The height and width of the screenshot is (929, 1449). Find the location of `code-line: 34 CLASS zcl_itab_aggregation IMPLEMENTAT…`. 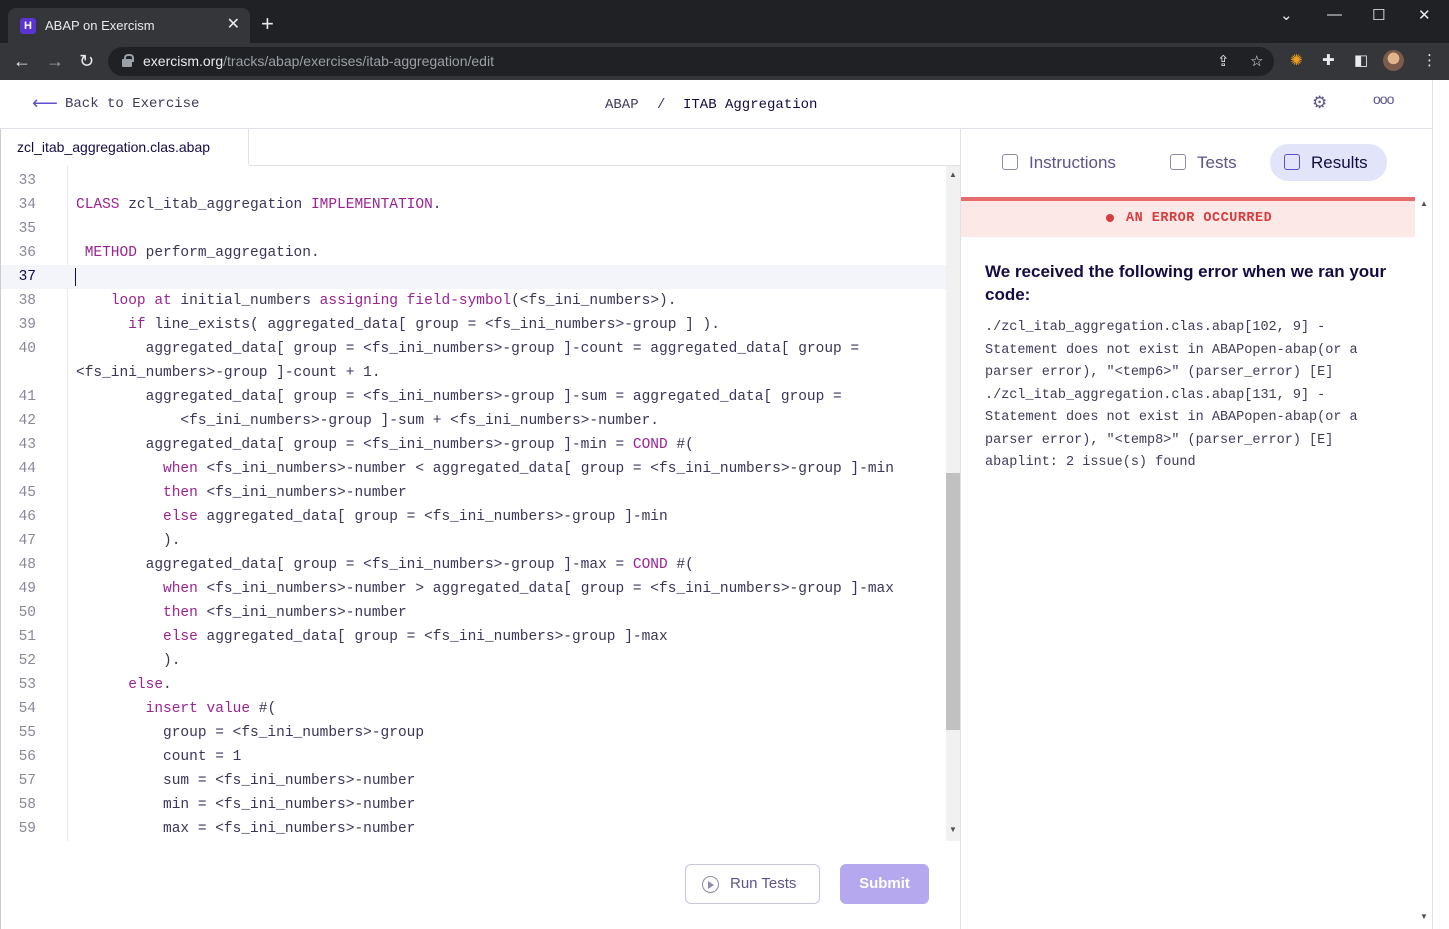

code-line: 34 CLASS zcl_itab_aggregation IMPLEMENTAT… is located at coordinates (473, 205).